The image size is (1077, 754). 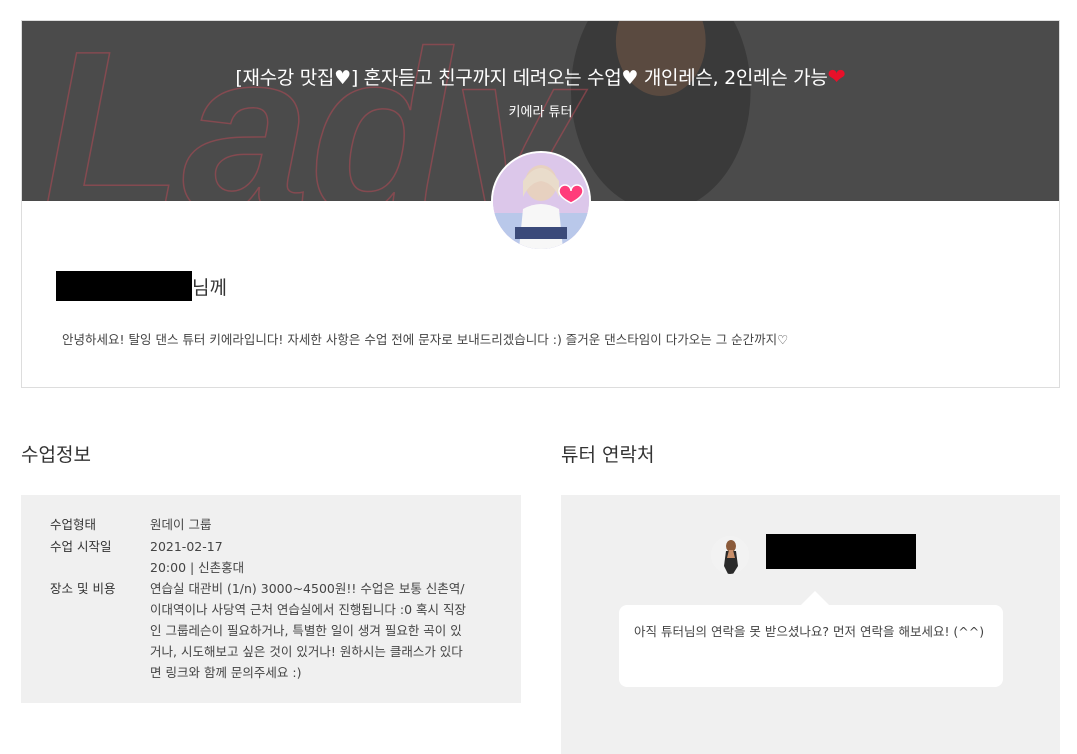 What do you see at coordinates (809, 631) in the screenshot?
I see `contact-message-text: 아직 튜터님의 연락을 못 받으셨나요? 먼저 연락을 해보세요! (^^)` at bounding box center [809, 631].